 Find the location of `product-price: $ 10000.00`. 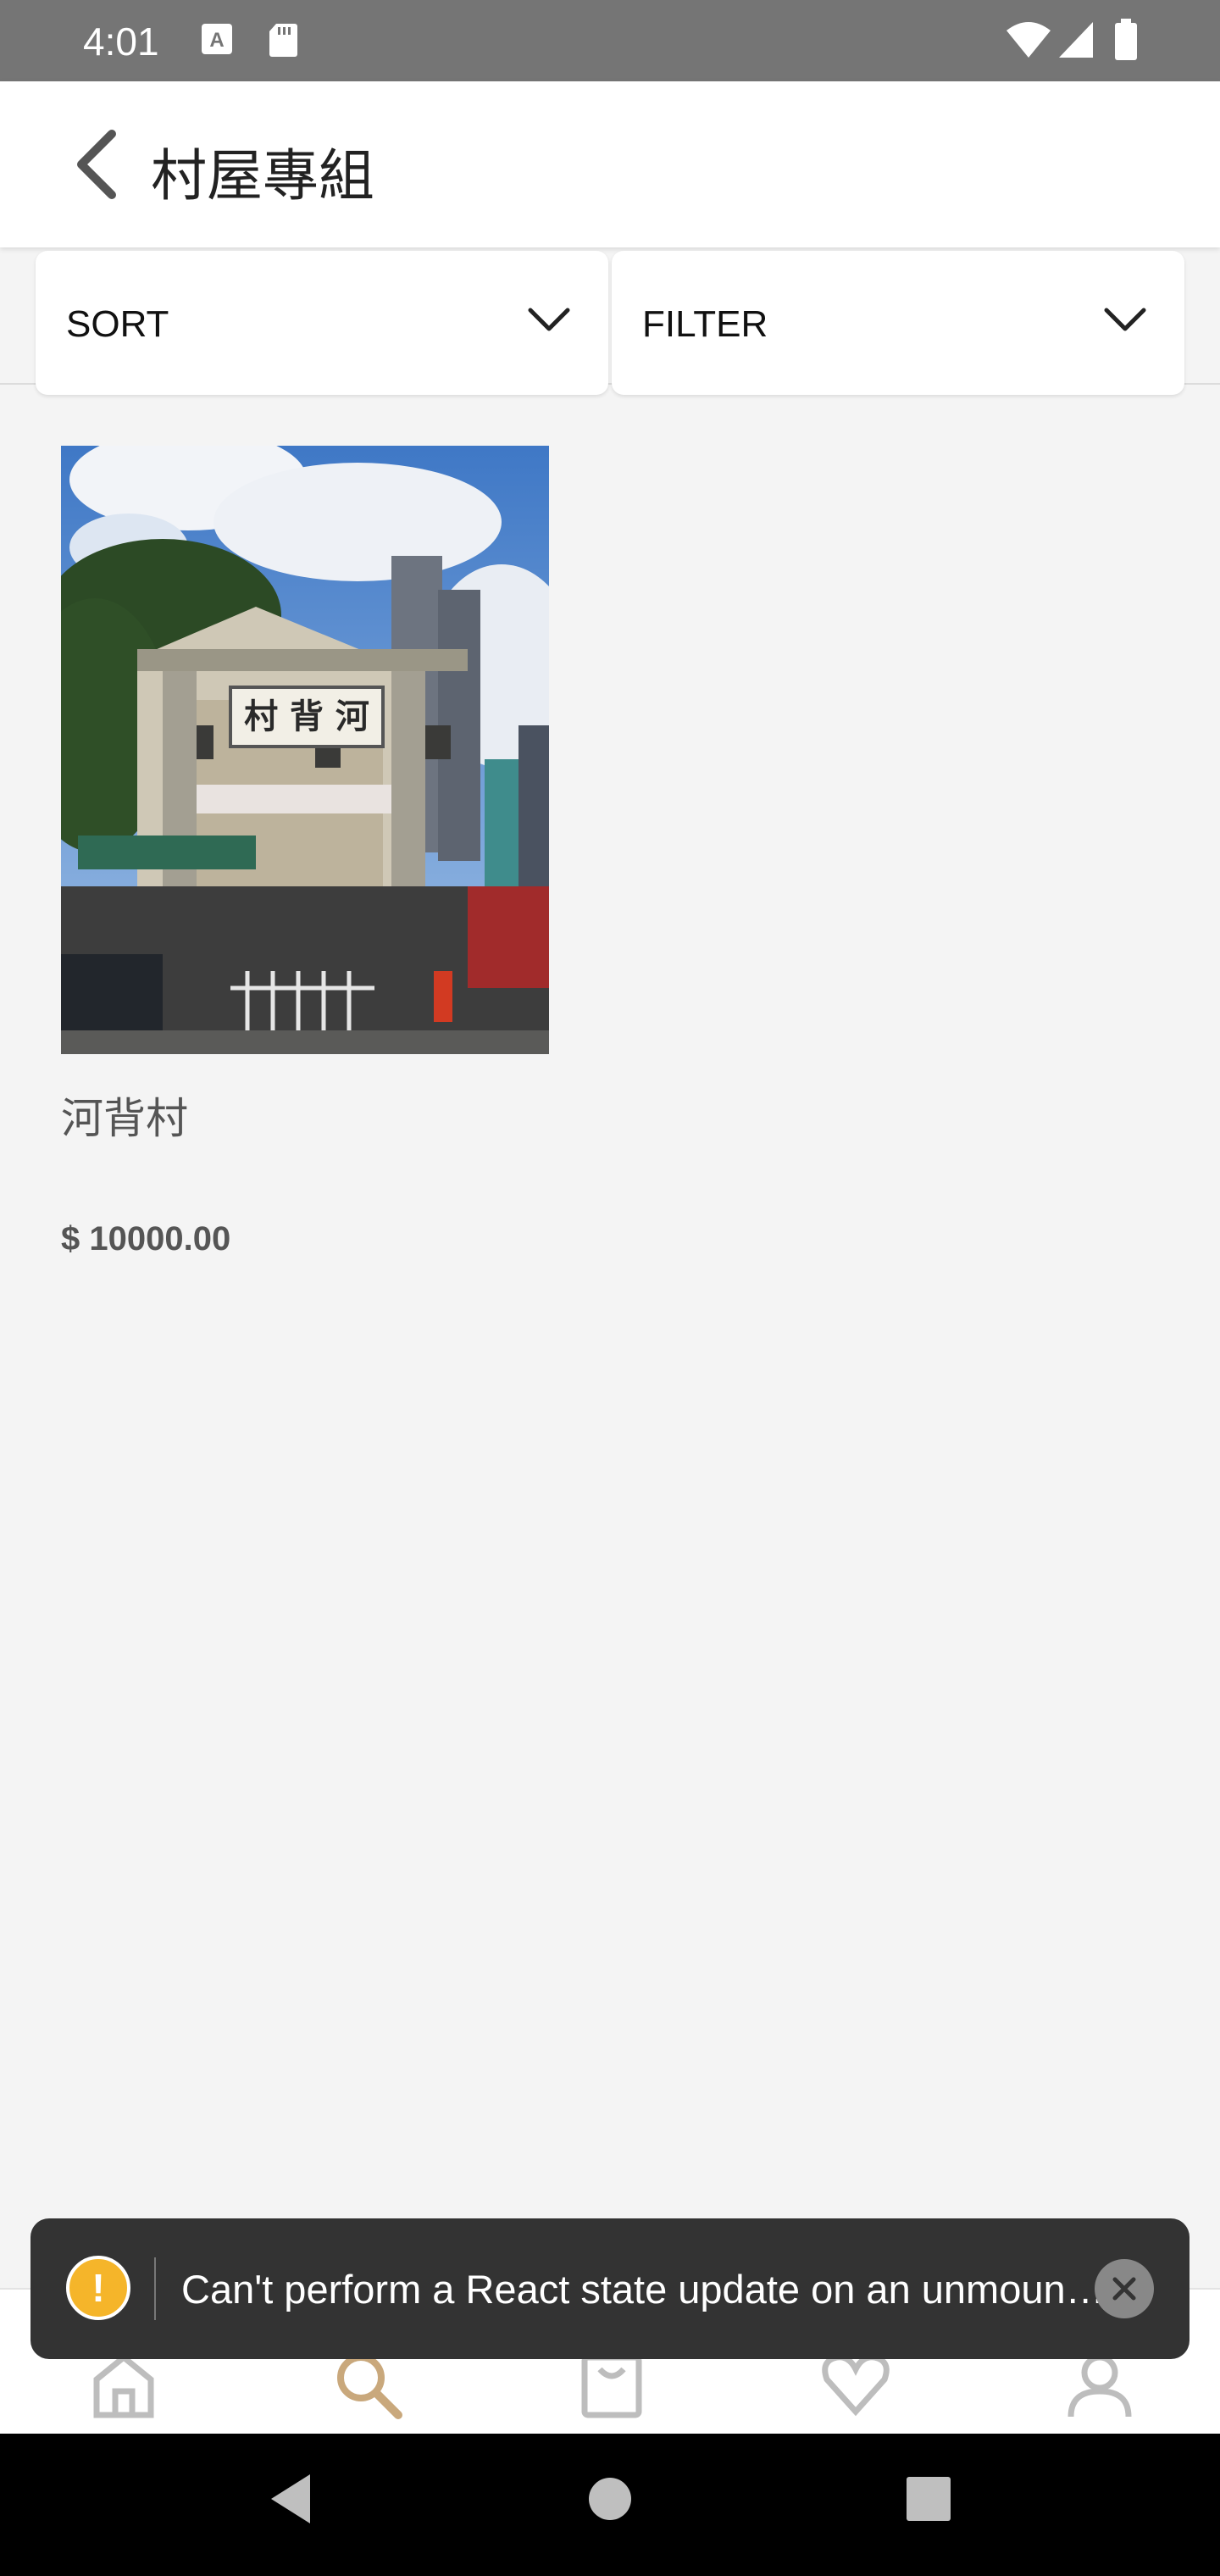

product-price: $ 10000.00 is located at coordinates (146, 1238).